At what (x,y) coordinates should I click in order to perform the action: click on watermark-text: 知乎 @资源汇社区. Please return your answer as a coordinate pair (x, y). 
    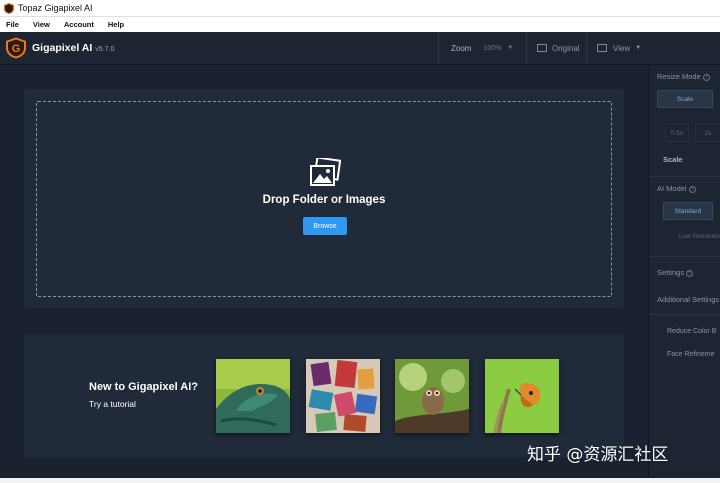
    Looking at the image, I should click on (598, 455).